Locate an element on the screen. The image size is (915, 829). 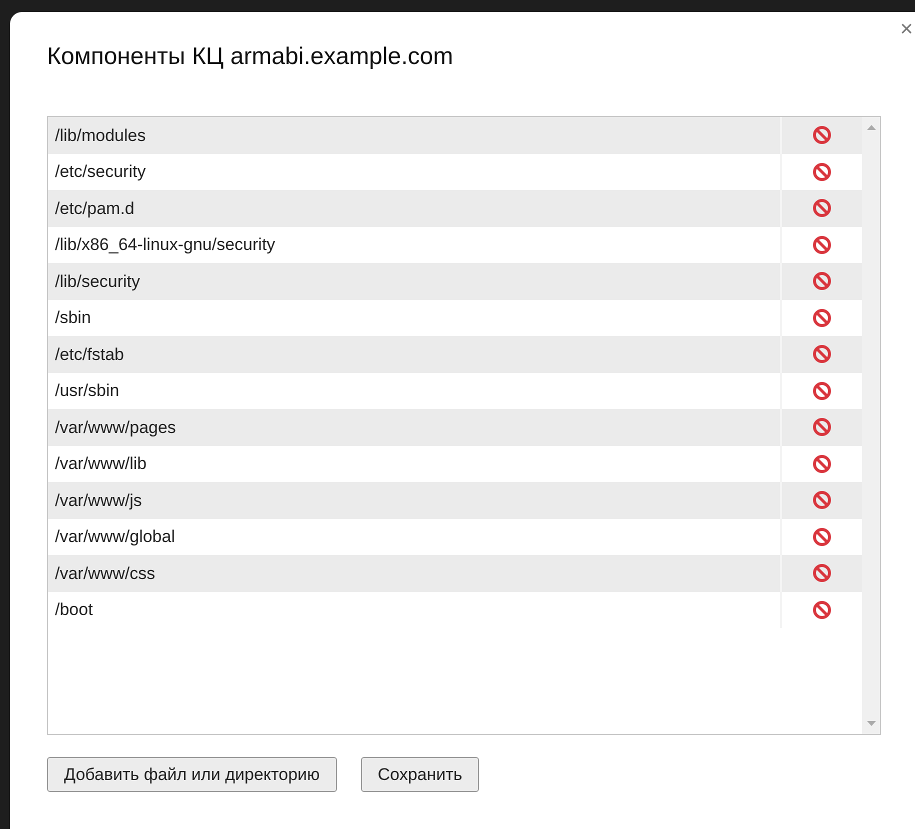
save-button: Сохранить is located at coordinates (420, 774).